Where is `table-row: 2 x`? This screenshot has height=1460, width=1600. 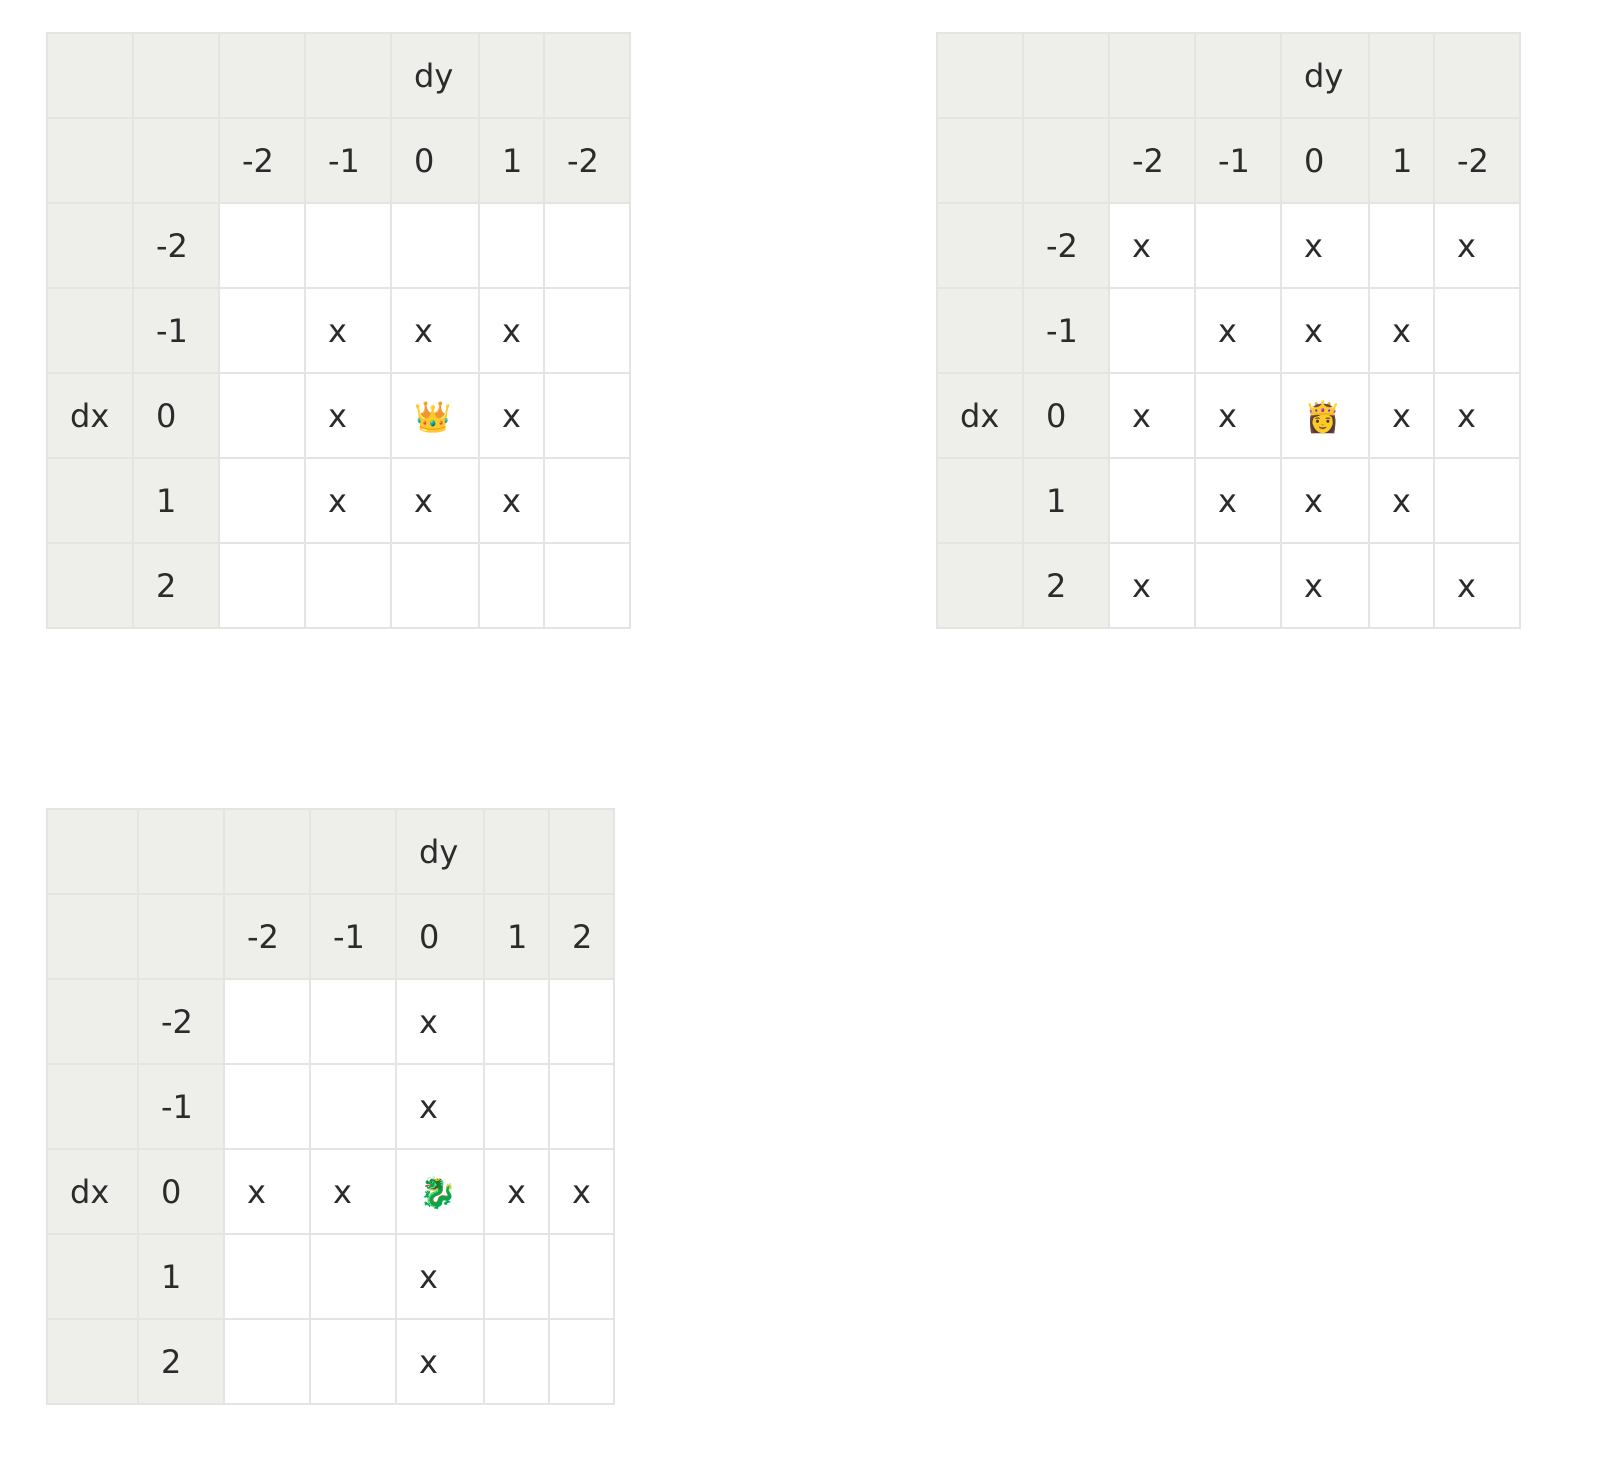
table-row: 2 x is located at coordinates (330, 1361).